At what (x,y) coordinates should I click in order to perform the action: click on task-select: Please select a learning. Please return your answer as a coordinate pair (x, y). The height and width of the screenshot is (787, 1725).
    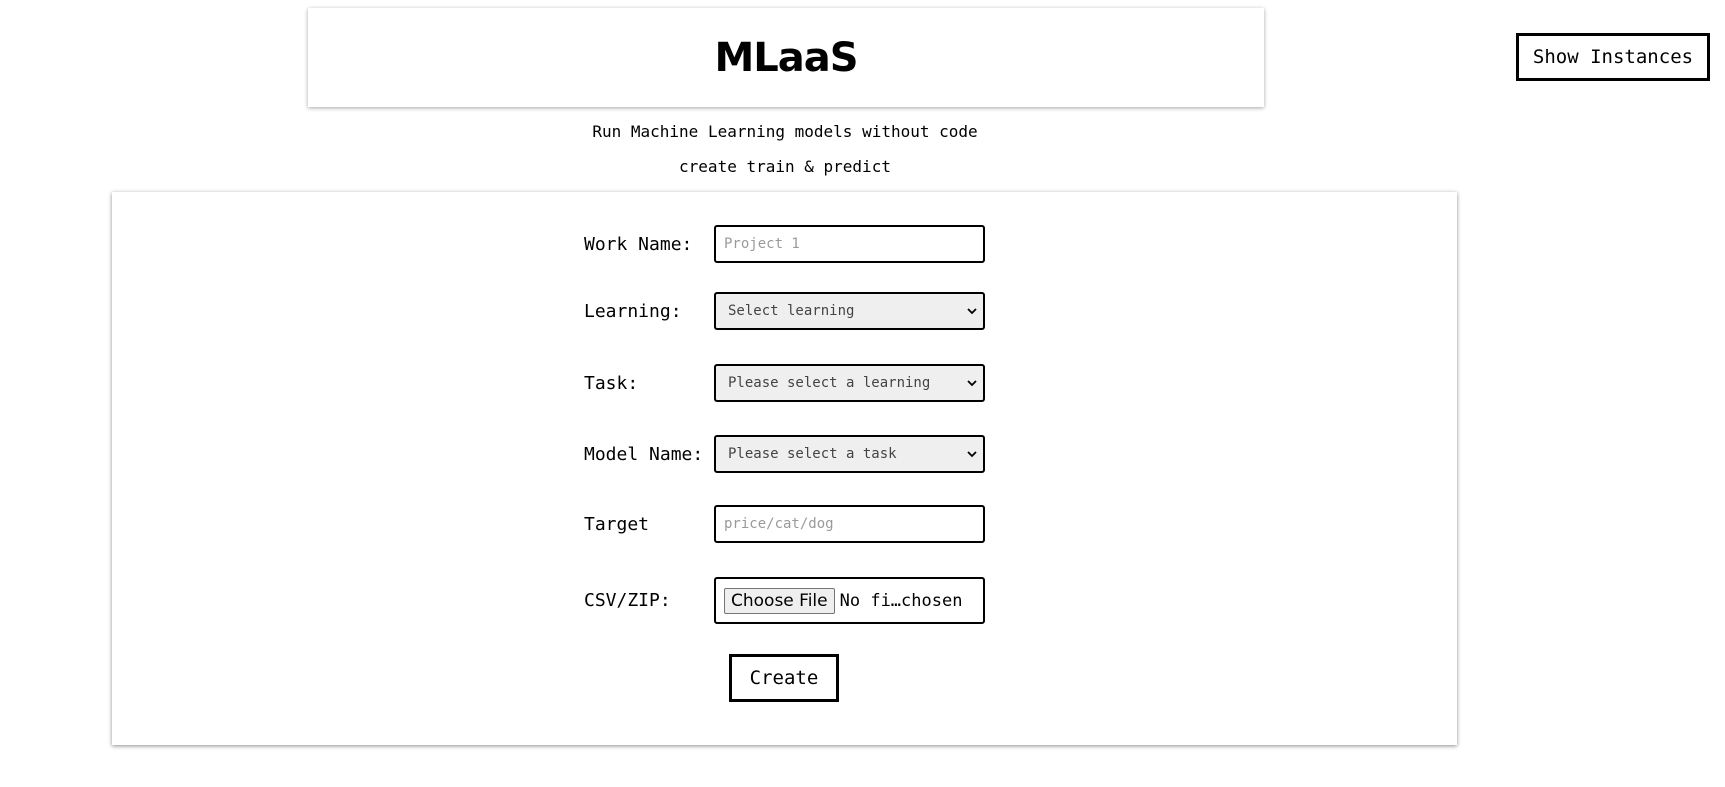
    Looking at the image, I should click on (849, 383).